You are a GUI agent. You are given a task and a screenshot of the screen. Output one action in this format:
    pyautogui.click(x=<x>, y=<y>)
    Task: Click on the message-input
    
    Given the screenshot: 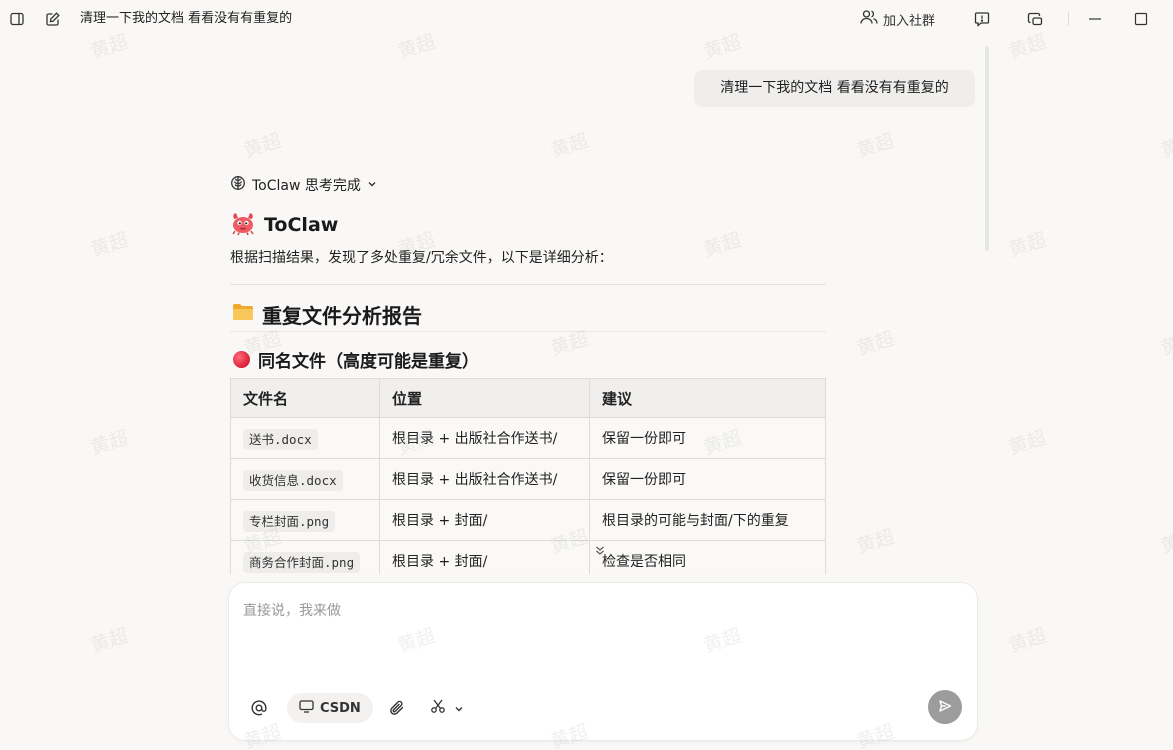 What is the action you would take?
    pyautogui.click(x=593, y=611)
    